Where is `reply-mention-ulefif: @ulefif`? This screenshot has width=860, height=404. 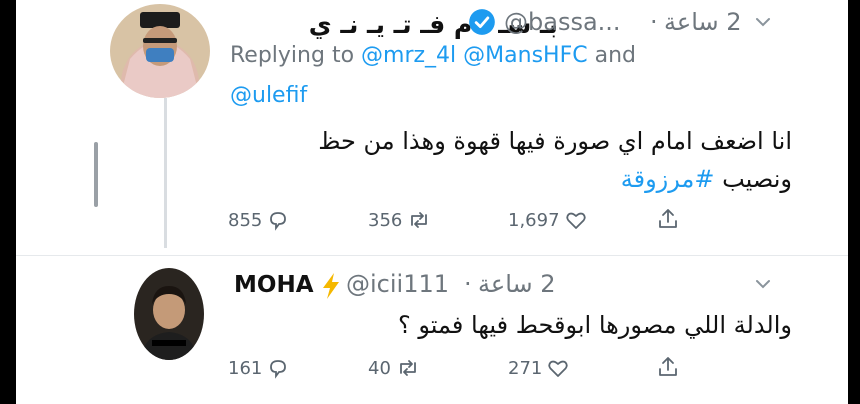
reply-mention-ulefif: @ulefif is located at coordinates (268, 95).